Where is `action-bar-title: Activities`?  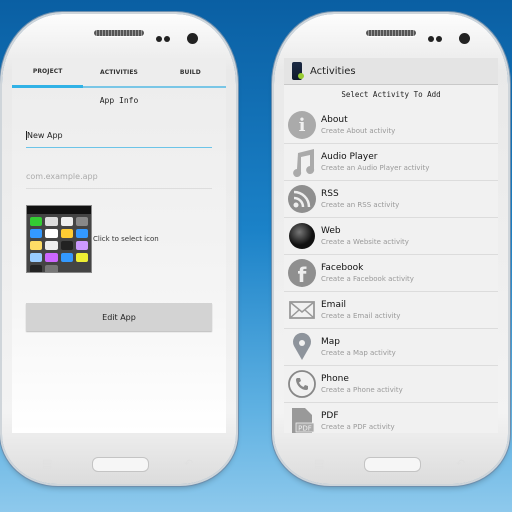
action-bar-title: Activities is located at coordinates (333, 71).